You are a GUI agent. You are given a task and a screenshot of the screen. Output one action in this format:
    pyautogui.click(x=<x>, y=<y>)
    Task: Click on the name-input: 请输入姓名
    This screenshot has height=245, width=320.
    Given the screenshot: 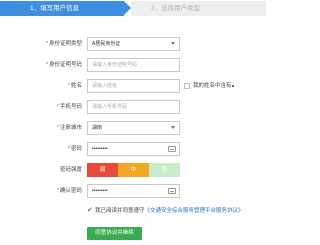 What is the action you would take?
    pyautogui.click(x=133, y=86)
    